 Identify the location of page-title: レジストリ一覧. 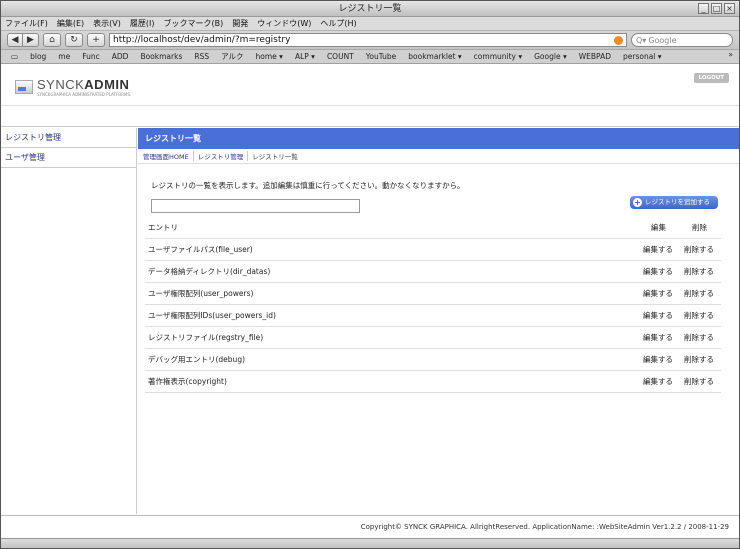
(438, 138).